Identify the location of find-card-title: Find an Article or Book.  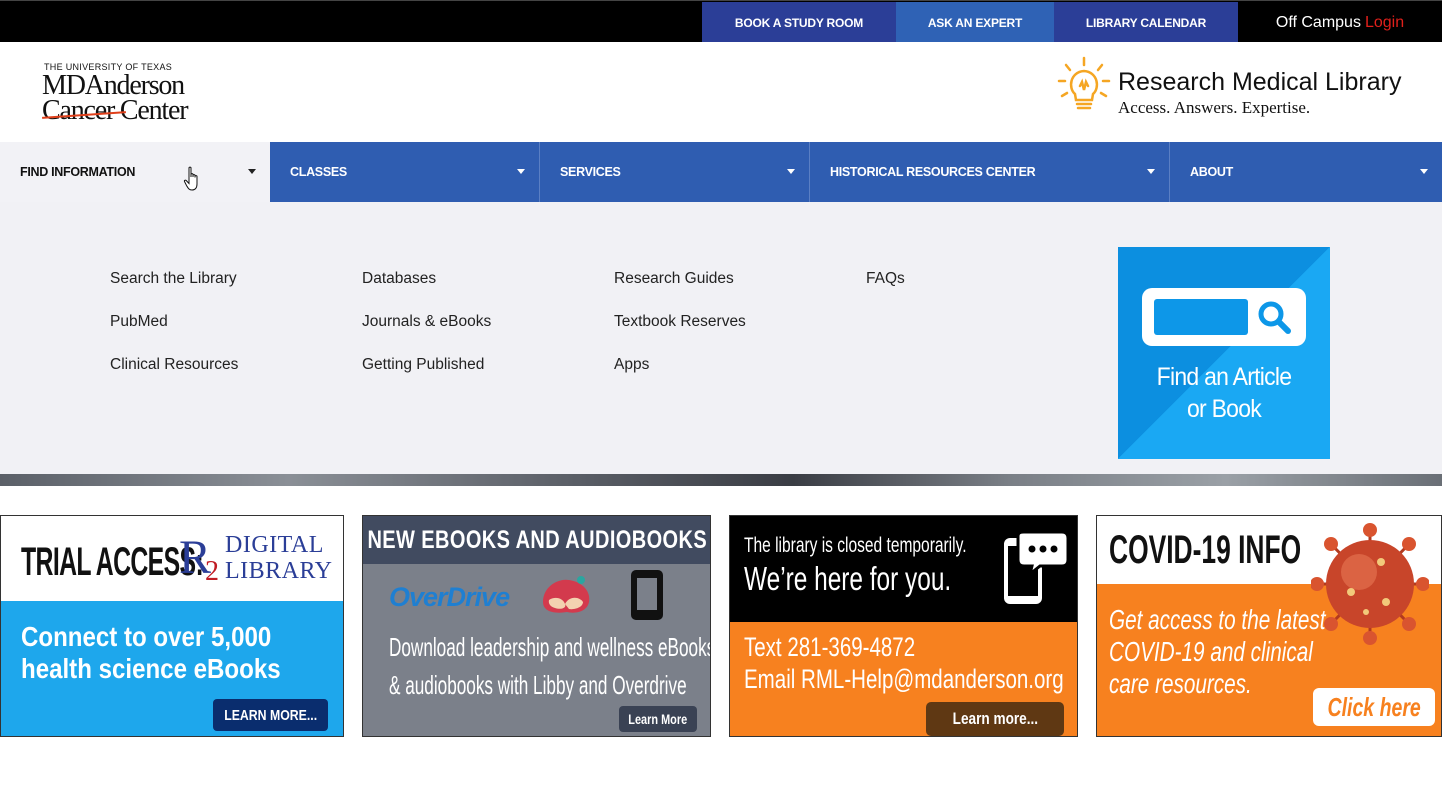
(1223, 393).